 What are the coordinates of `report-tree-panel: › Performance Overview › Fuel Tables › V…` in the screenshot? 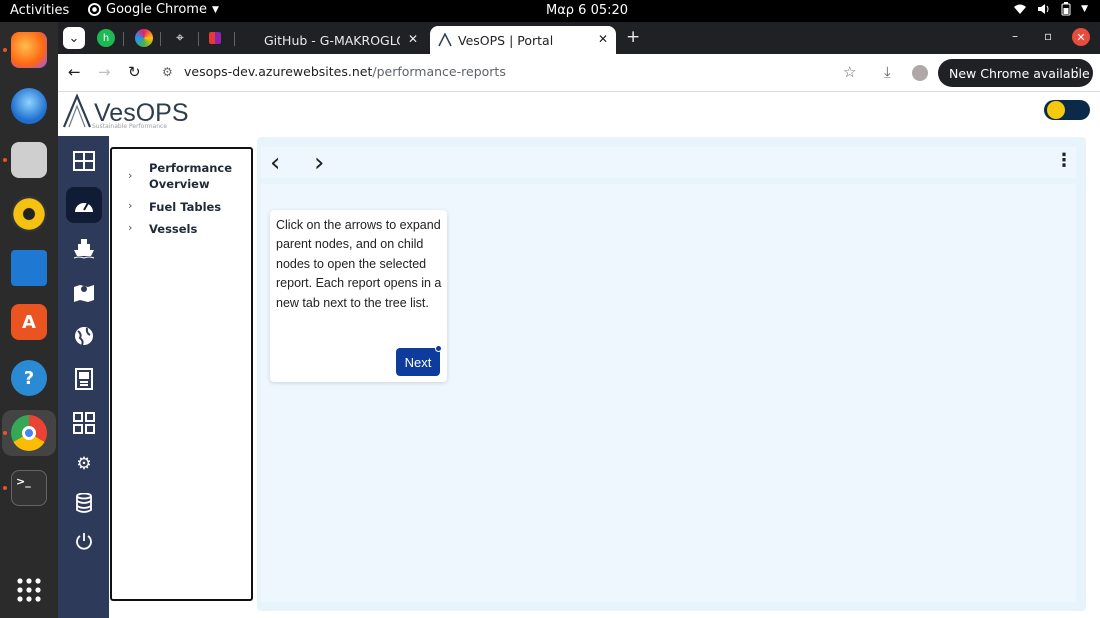 It's located at (181, 374).